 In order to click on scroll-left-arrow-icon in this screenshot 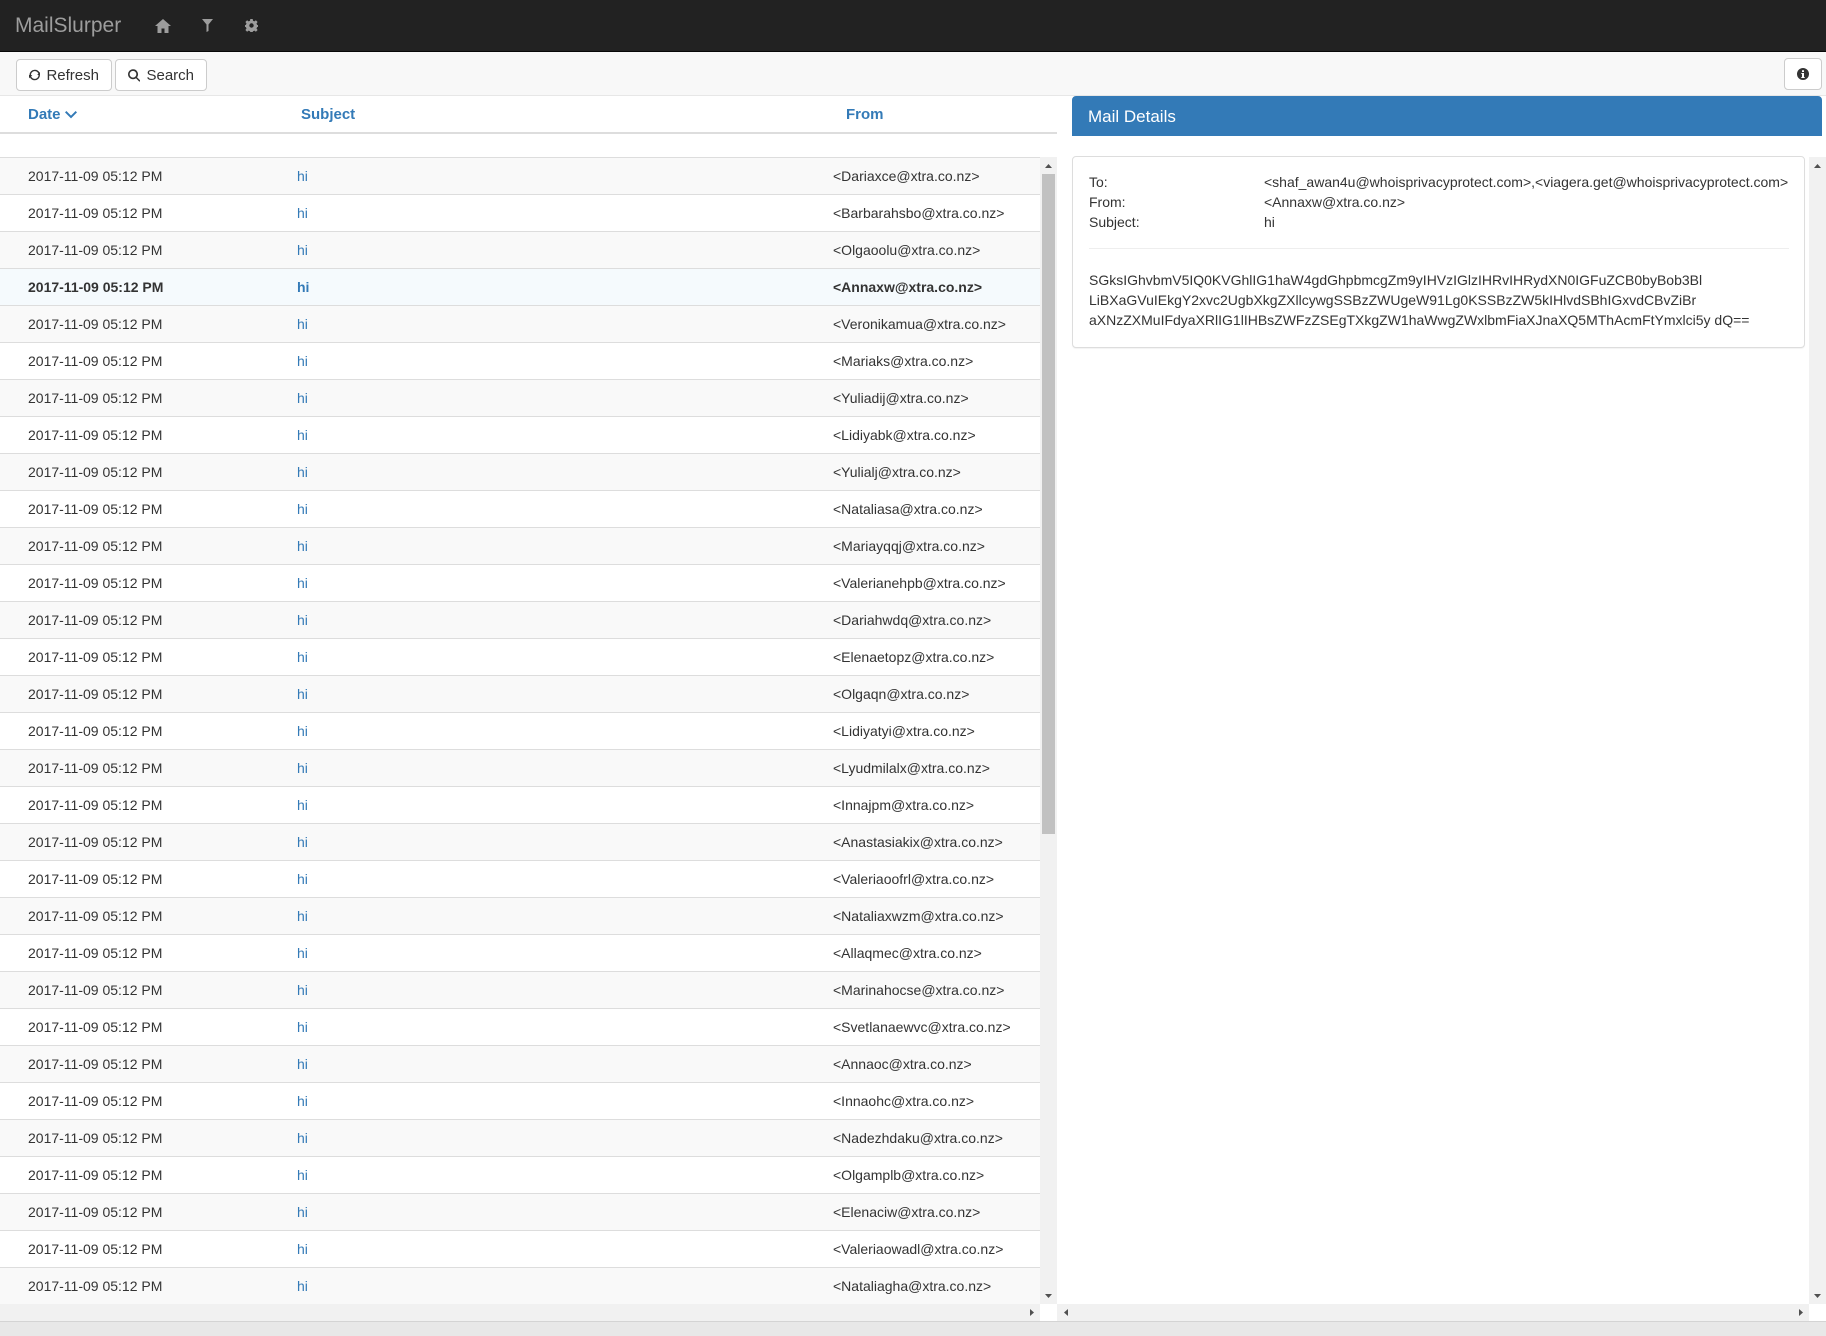, I will do `click(1065, 1312)`.